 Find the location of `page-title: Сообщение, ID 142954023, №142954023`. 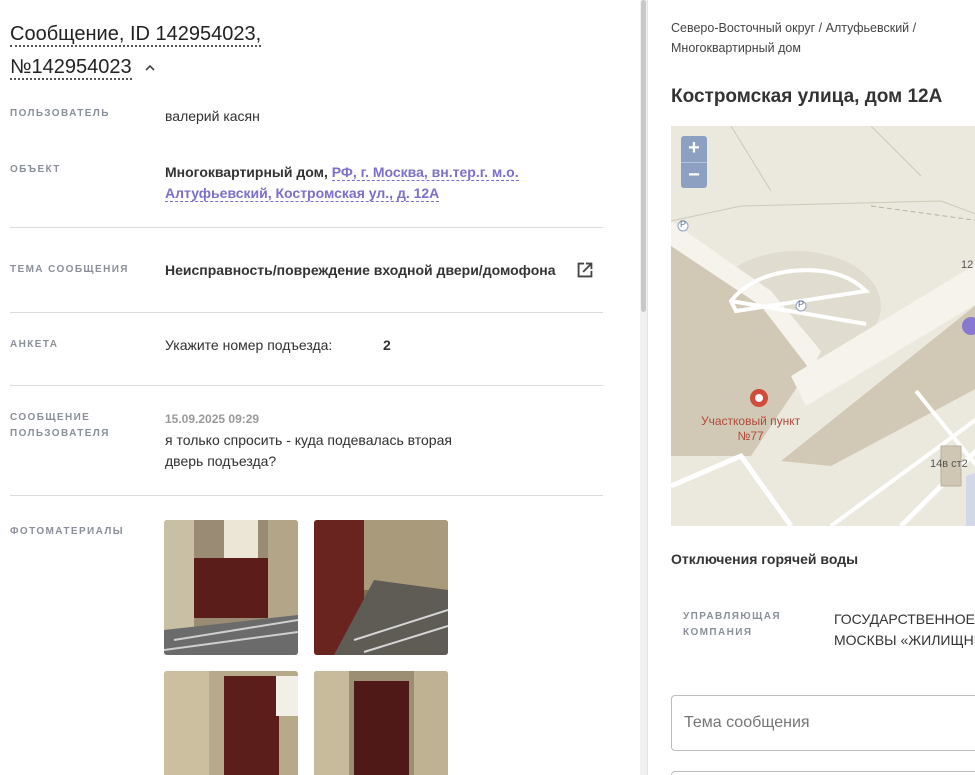

page-title: Сообщение, ID 142954023, №142954023 is located at coordinates (160, 51).